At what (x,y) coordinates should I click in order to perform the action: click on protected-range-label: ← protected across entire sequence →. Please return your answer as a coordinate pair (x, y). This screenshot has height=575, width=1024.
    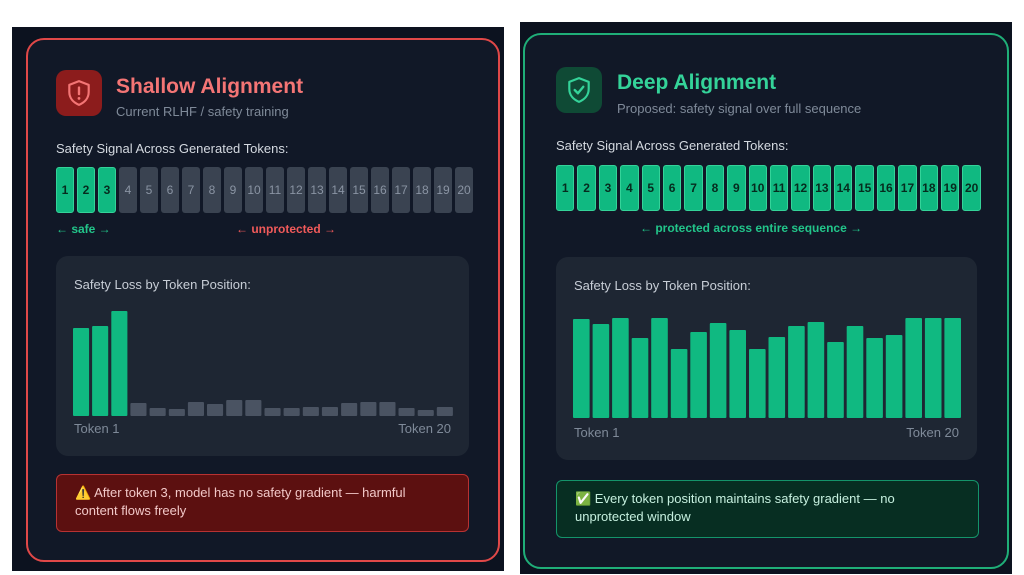
    Looking at the image, I should click on (751, 228).